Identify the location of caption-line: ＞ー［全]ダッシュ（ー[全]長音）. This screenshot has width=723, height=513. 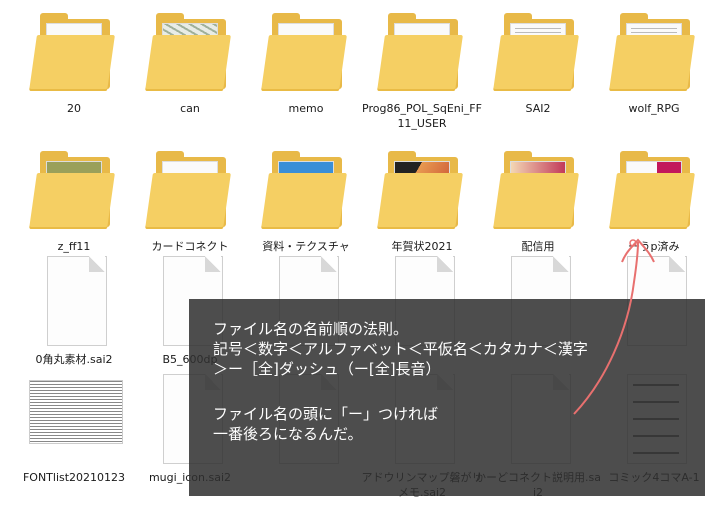
(327, 369).